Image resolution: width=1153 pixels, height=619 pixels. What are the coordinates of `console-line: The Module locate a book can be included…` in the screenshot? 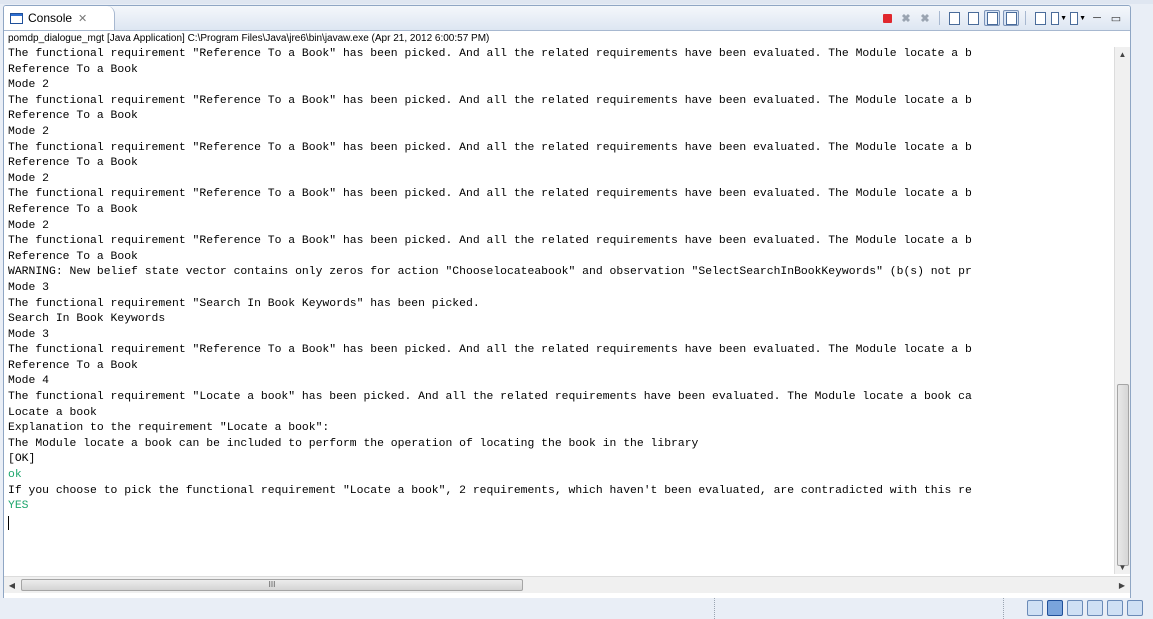 It's located at (353, 443).